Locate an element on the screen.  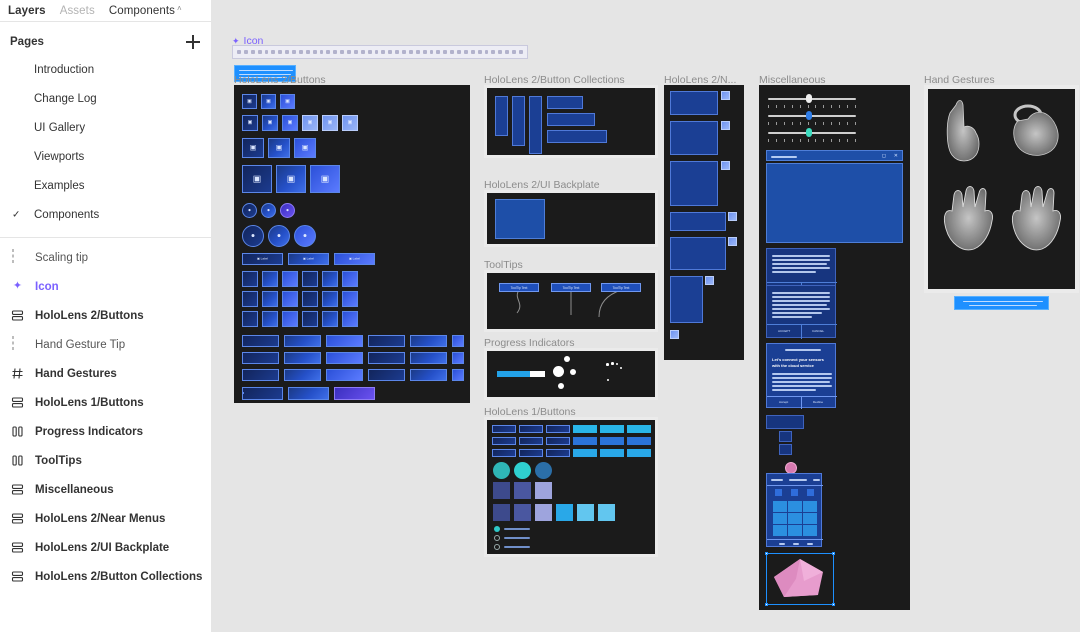
frame-hand-gestures is located at coordinates (1001, 189).